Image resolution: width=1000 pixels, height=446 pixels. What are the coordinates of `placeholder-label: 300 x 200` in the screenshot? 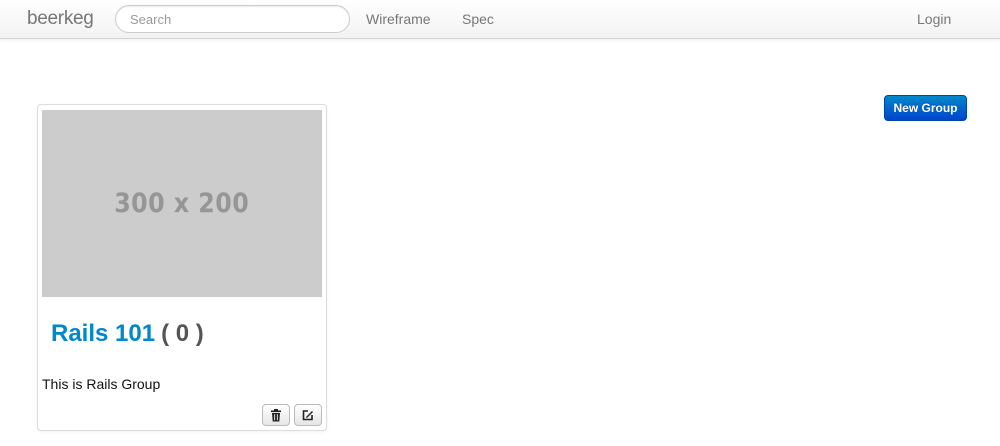 It's located at (182, 203).